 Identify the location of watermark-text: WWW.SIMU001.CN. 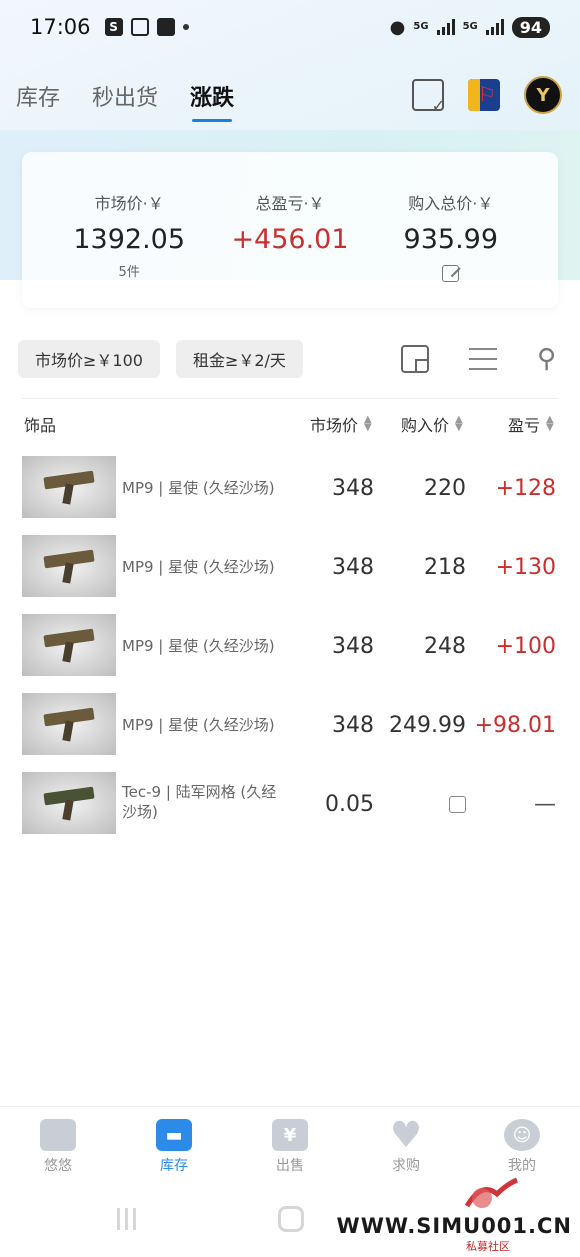
(454, 1226).